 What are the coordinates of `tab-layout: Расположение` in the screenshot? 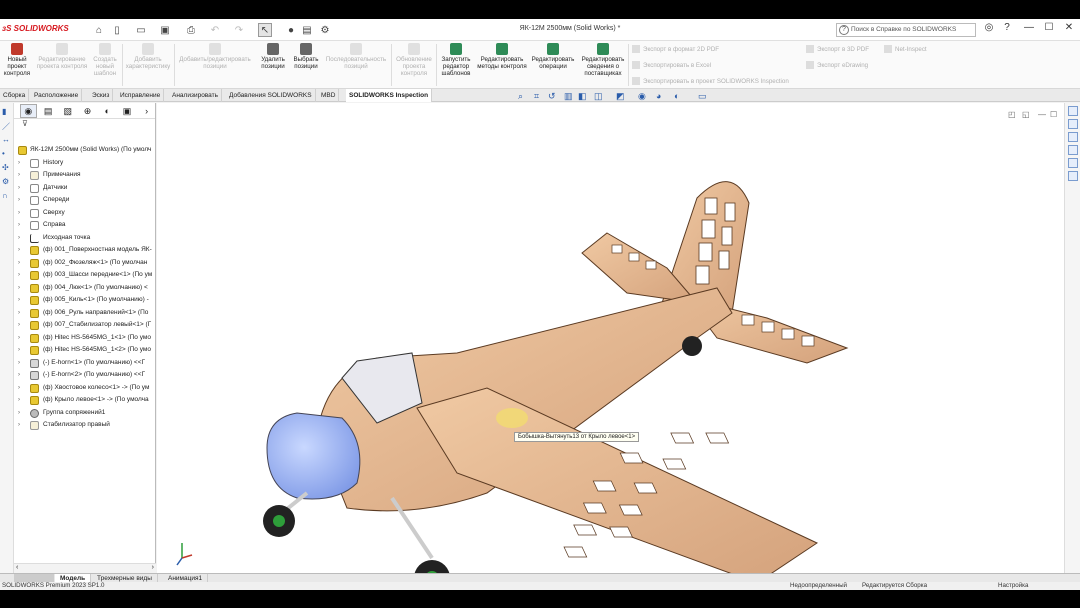 It's located at (57, 95).